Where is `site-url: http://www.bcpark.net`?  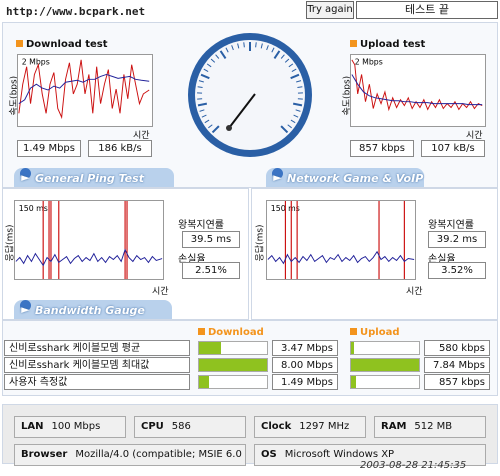 site-url: http://www.bcpark.net is located at coordinates (76, 11).